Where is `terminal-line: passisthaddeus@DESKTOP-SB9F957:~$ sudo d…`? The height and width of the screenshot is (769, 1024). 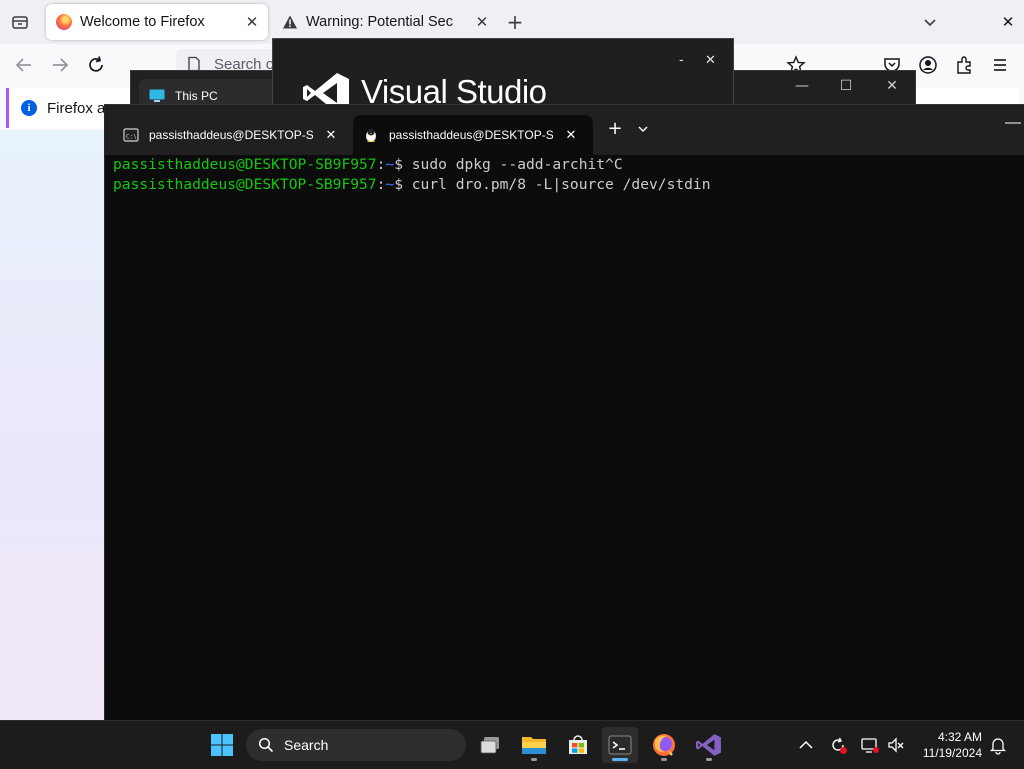 terminal-line: passisthaddeus@DESKTOP-SB9F957:~$ sudo d… is located at coordinates (563, 165).